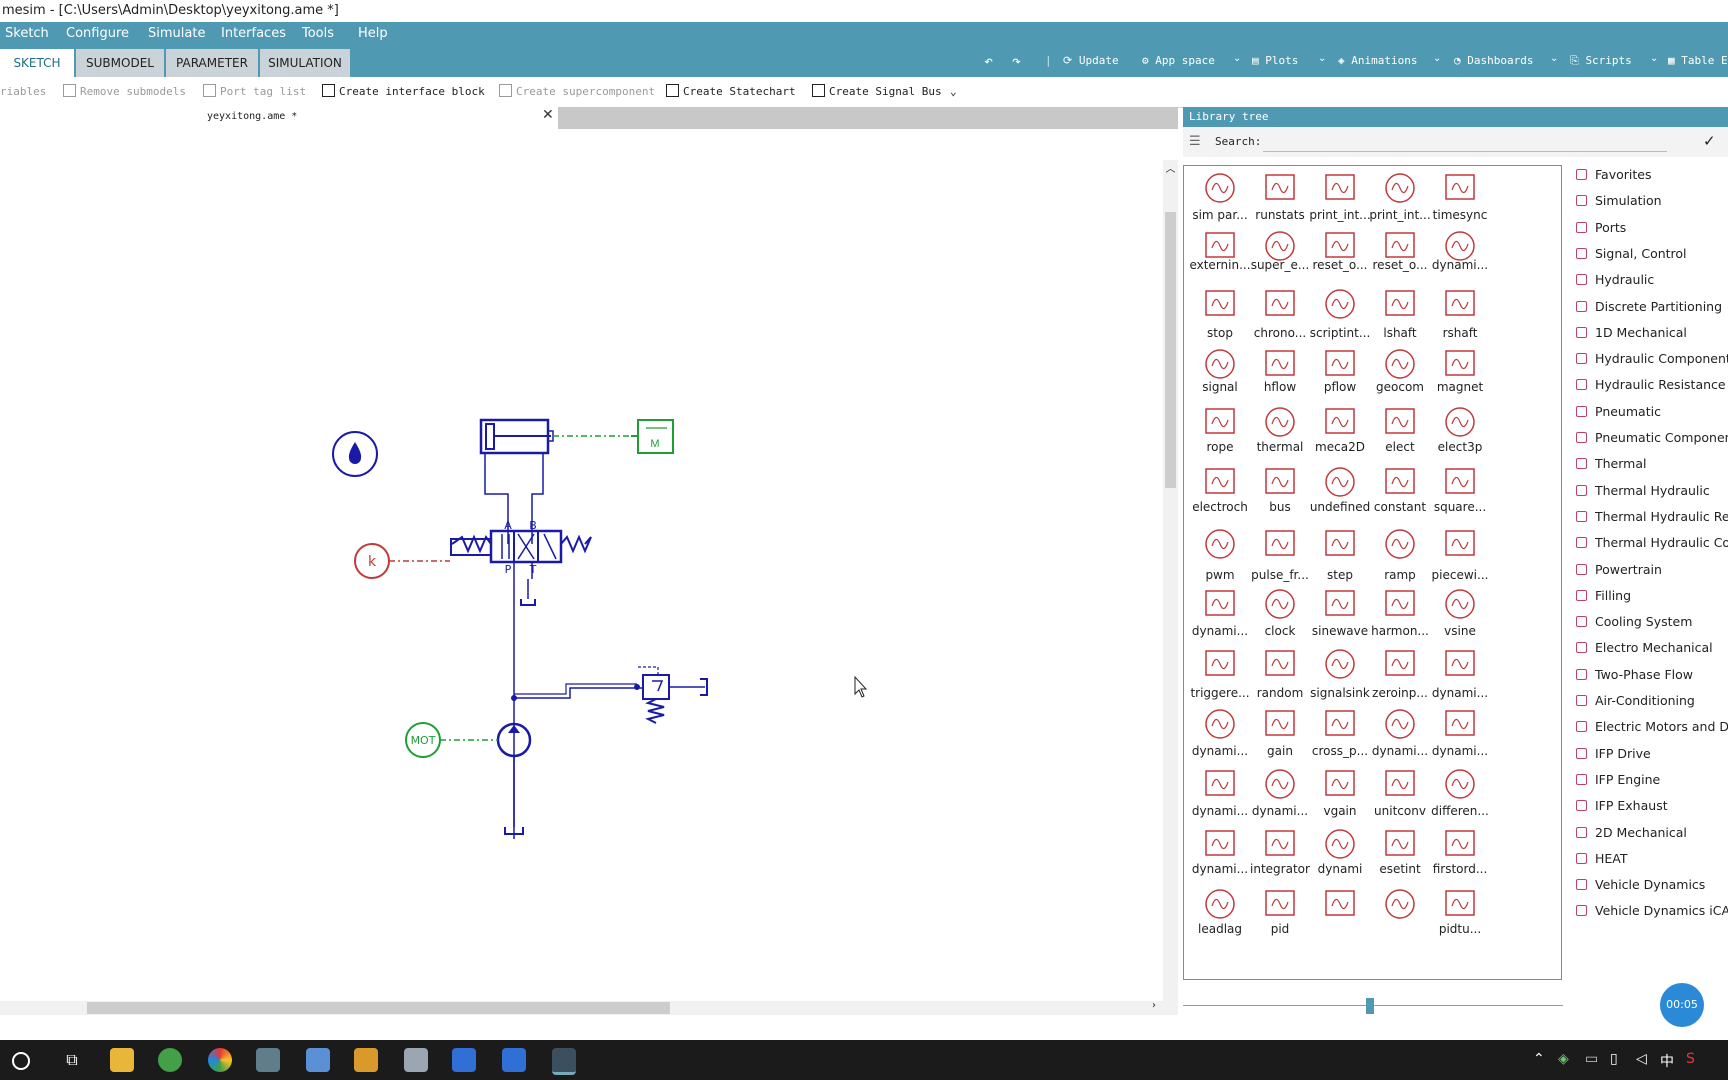 The width and height of the screenshot is (1728, 1080). I want to click on category-item: IFP Engine, so click(1652, 780).